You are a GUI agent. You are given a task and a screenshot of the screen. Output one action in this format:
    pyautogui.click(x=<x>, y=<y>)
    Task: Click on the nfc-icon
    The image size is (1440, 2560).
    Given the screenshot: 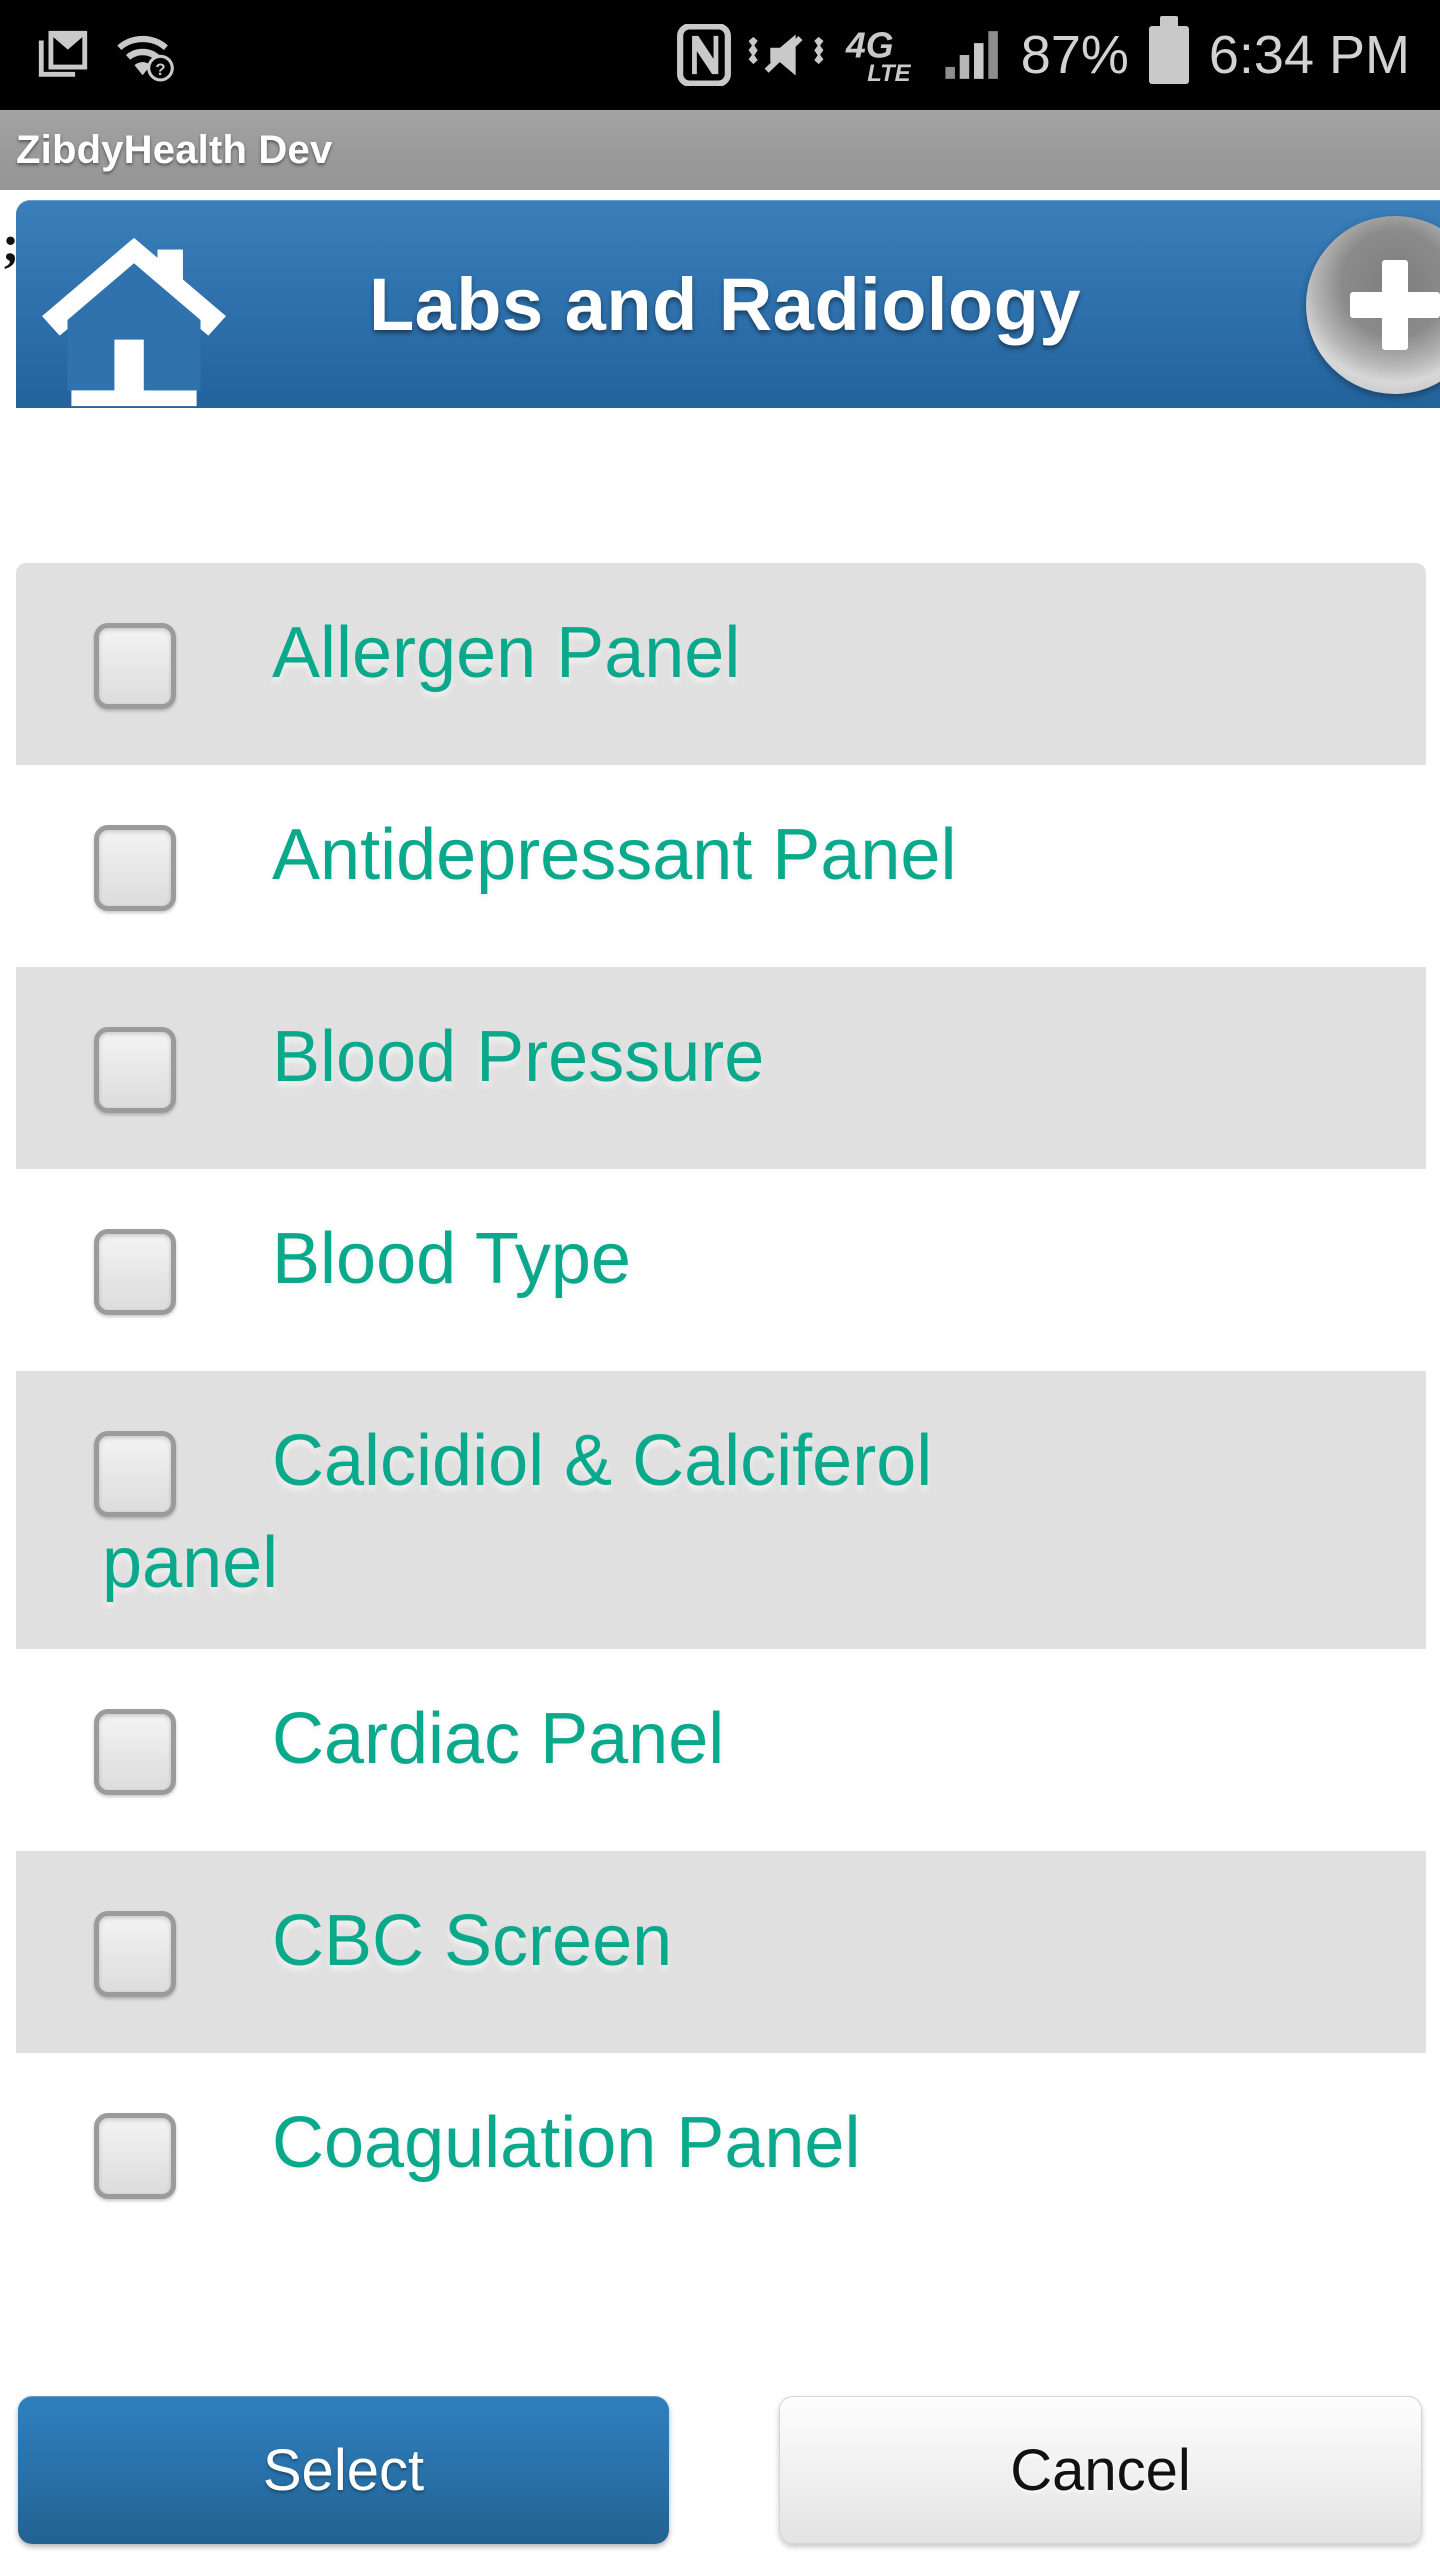 What is the action you would take?
    pyautogui.click(x=703, y=55)
    